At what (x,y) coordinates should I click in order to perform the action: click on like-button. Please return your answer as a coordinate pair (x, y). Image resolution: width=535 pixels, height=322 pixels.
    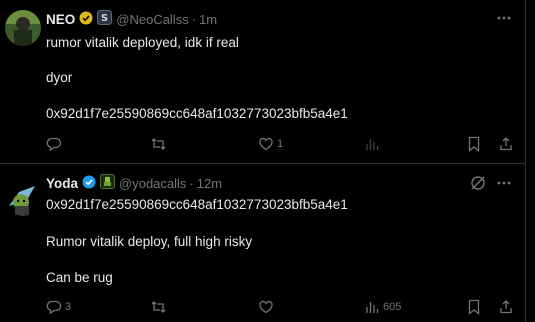
    Looking at the image, I should click on (267, 307).